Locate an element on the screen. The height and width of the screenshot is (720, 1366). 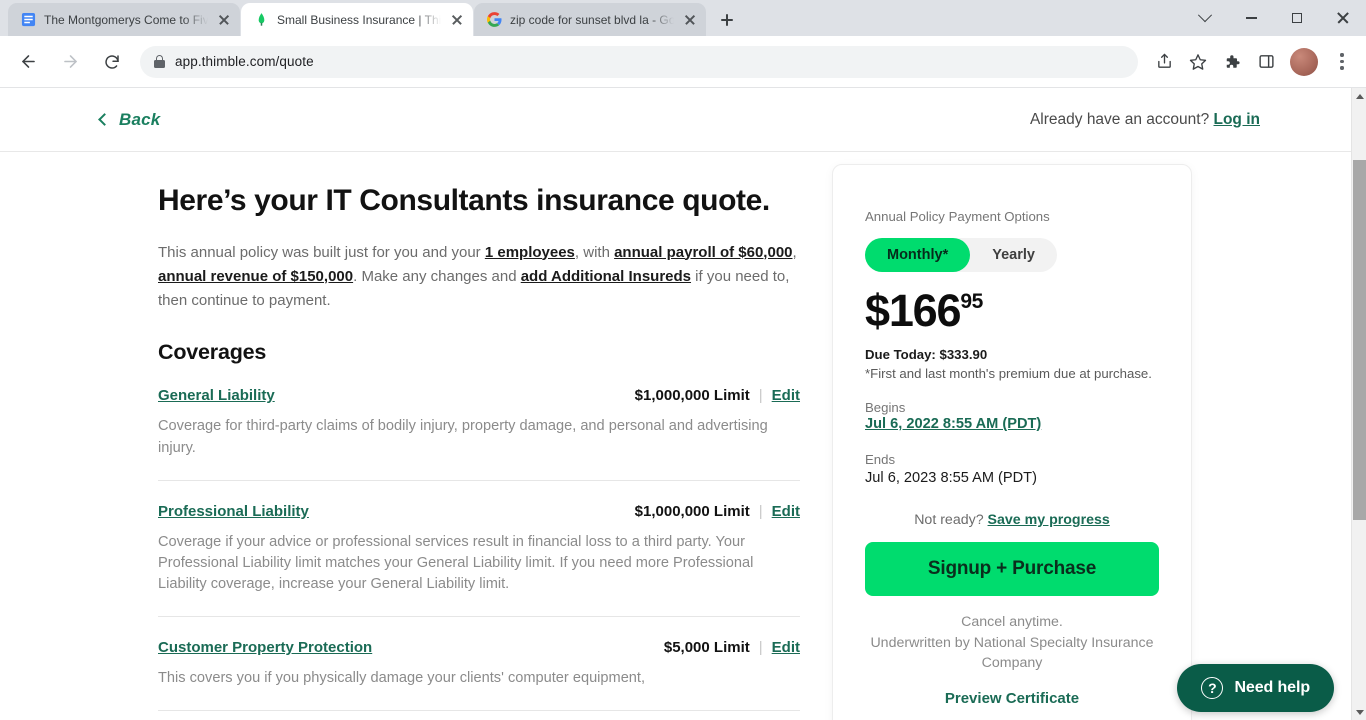
due-today-amount: Due Today: $333.90 is located at coordinates (926, 354).